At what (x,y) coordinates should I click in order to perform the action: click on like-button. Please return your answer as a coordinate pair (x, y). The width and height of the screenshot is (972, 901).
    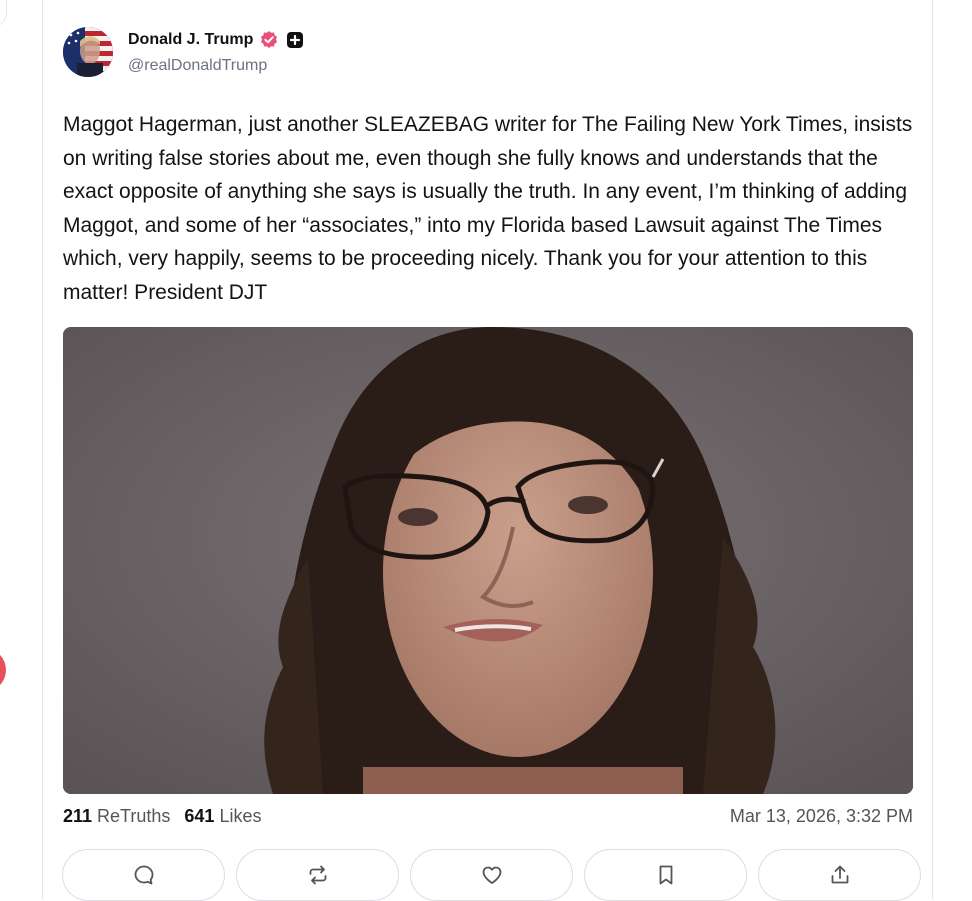
    Looking at the image, I should click on (491, 875).